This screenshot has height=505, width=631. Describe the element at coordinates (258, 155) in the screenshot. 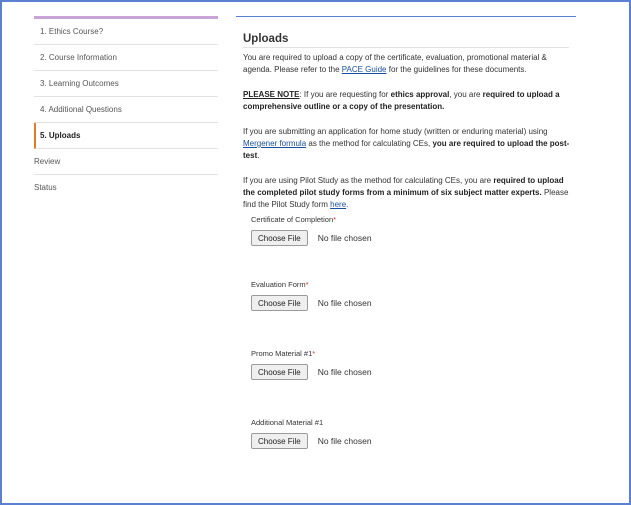

I see `home-study-text-3: .` at that location.